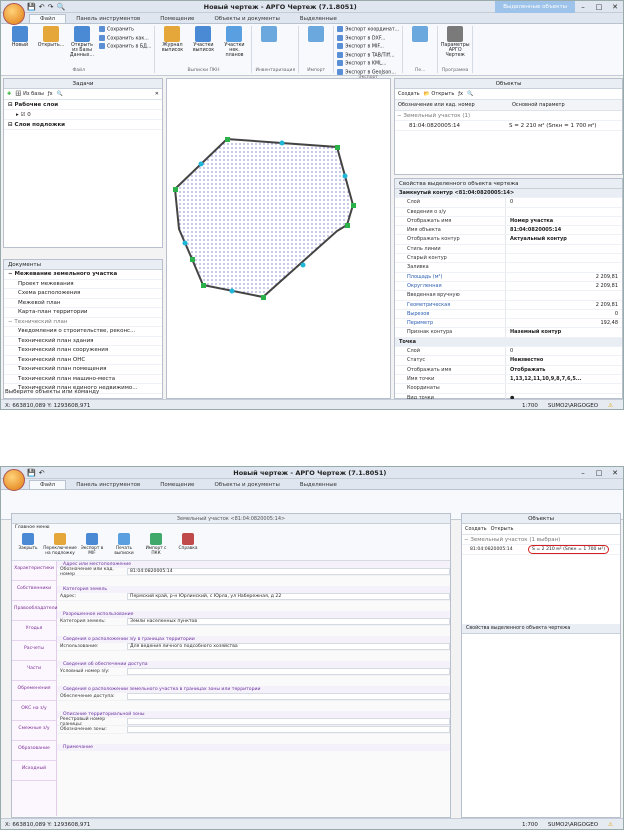 This screenshot has height=830, width=624. What do you see at coordinates (14, 14) in the screenshot?
I see `app-menu-orb` at bounding box center [14, 14].